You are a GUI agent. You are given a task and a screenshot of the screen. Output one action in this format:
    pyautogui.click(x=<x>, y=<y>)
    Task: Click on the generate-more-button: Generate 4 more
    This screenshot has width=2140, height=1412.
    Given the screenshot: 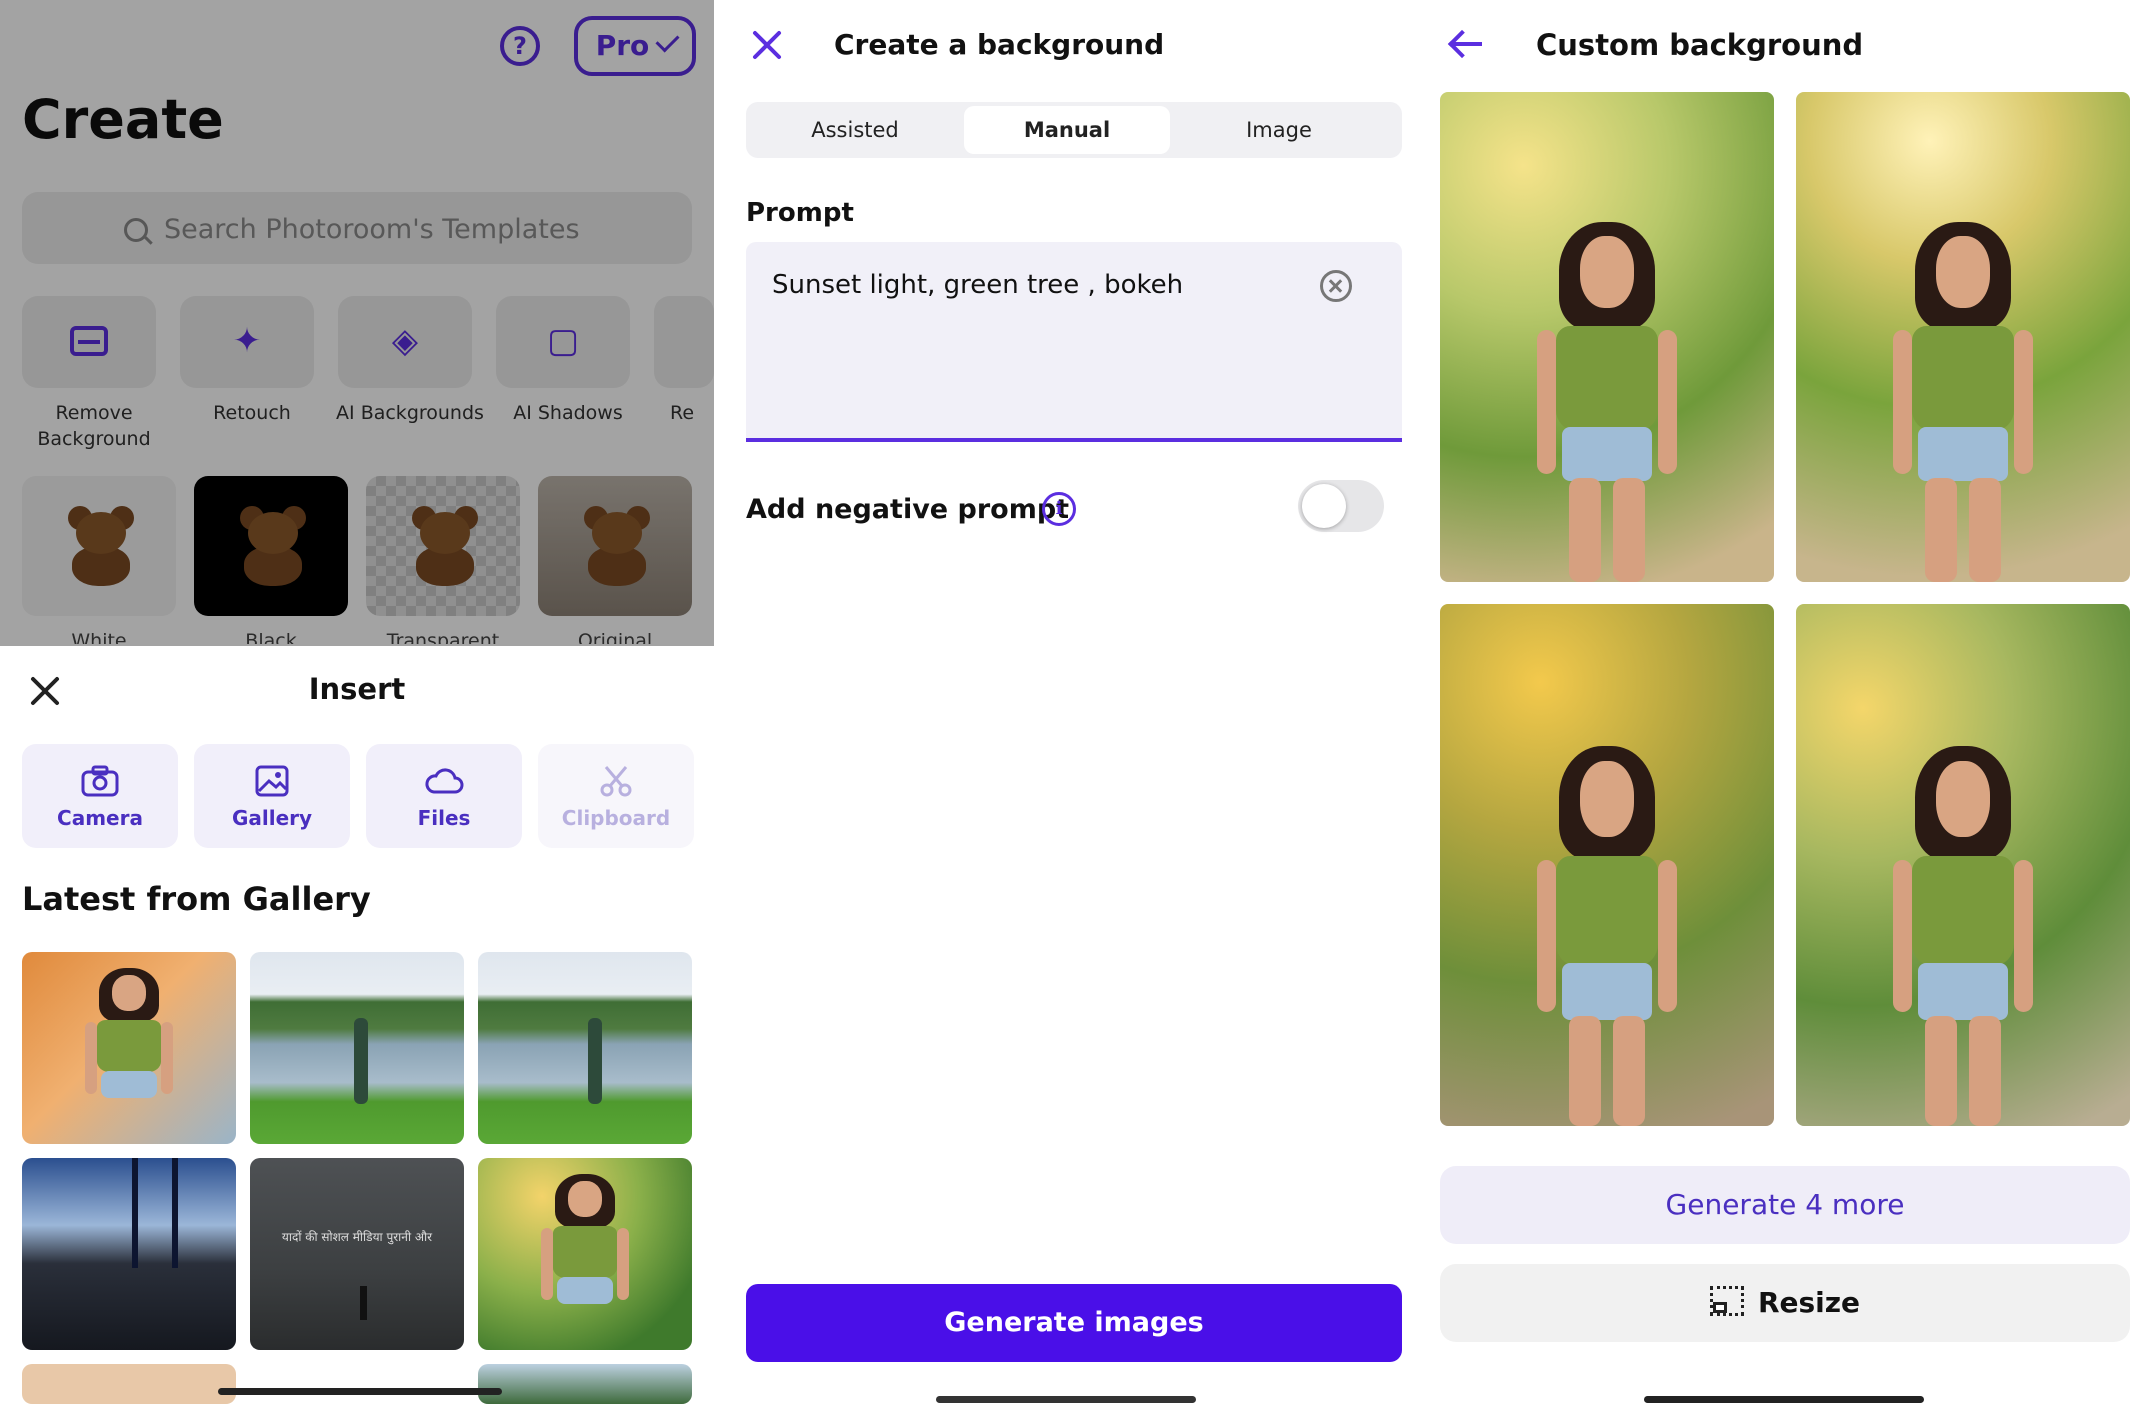 What is the action you would take?
    pyautogui.click(x=1785, y=1205)
    